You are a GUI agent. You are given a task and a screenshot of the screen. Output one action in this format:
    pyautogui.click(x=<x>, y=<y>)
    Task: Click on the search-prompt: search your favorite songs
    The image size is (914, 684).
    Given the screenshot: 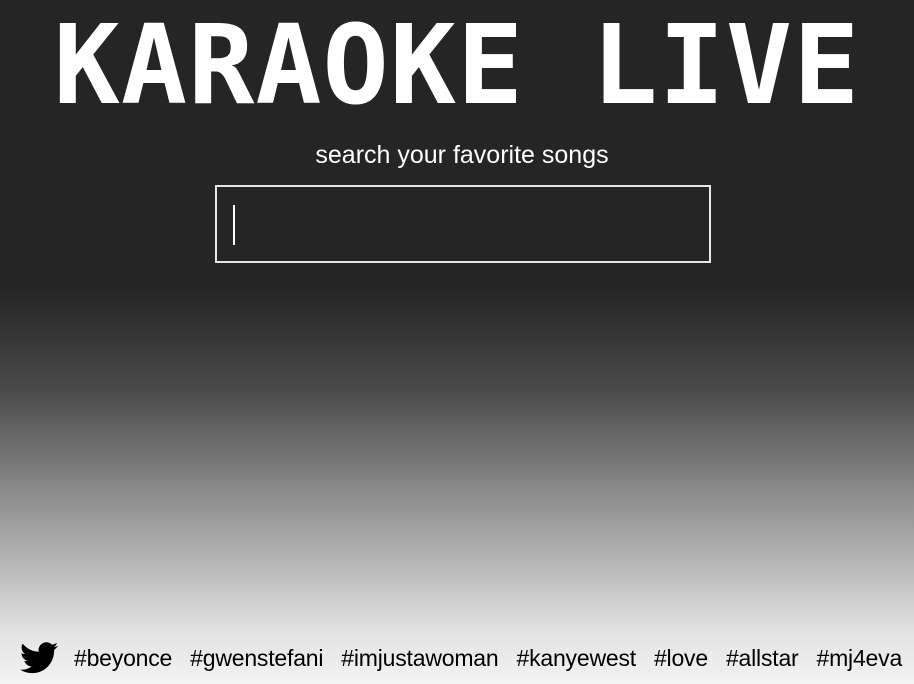 What is the action you would take?
    pyautogui.click(x=462, y=155)
    